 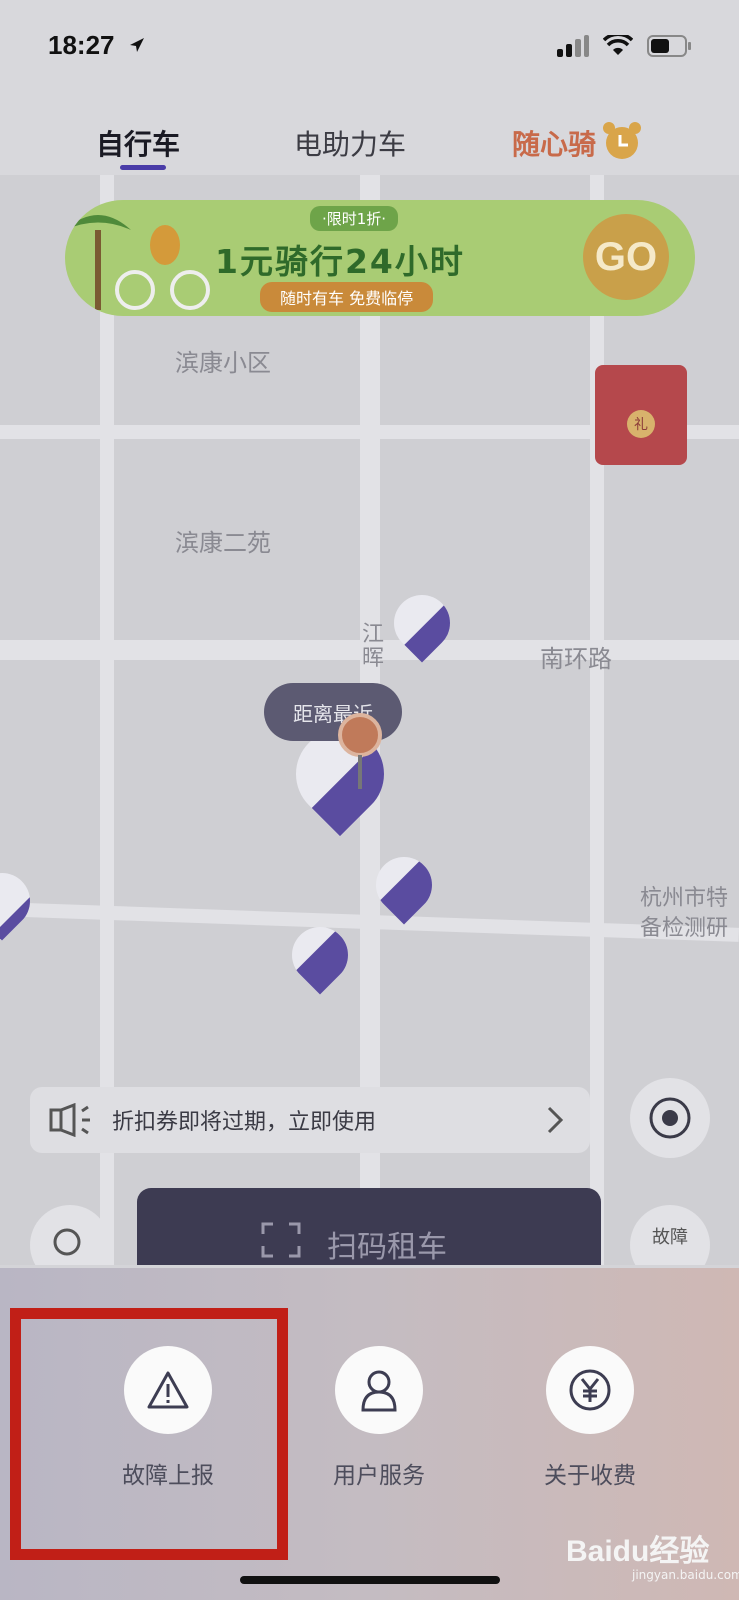 I want to click on location-pin-icon, so click(x=360, y=735).